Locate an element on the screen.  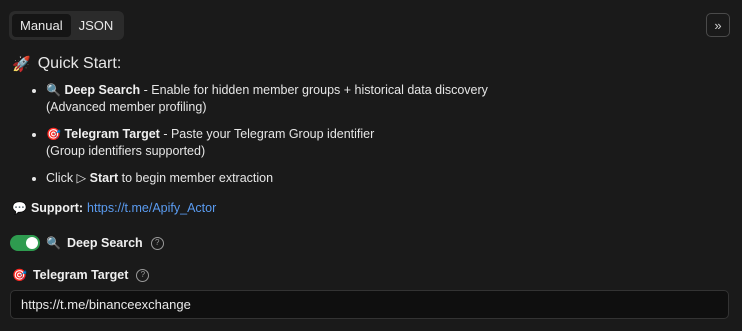
start-description: to begin member extraction is located at coordinates (196, 178).